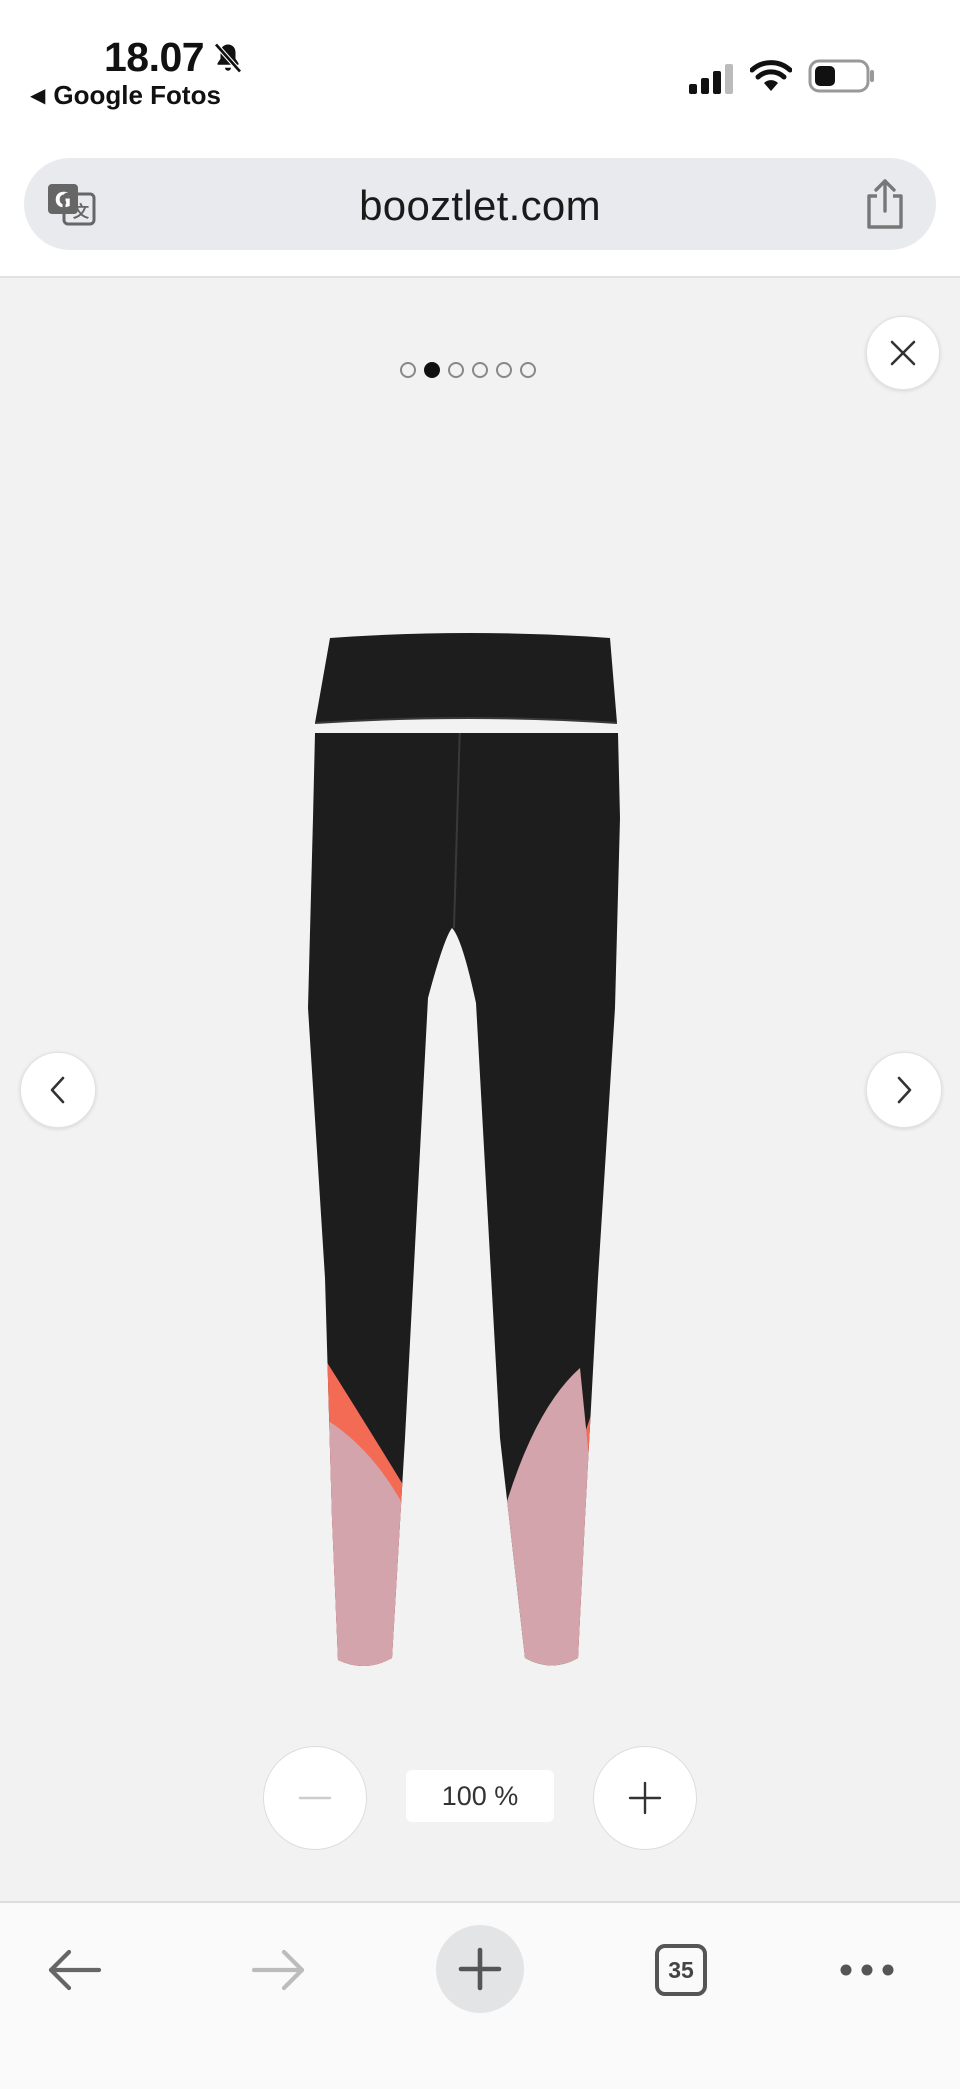  I want to click on chevron-right-icon, so click(904, 1090).